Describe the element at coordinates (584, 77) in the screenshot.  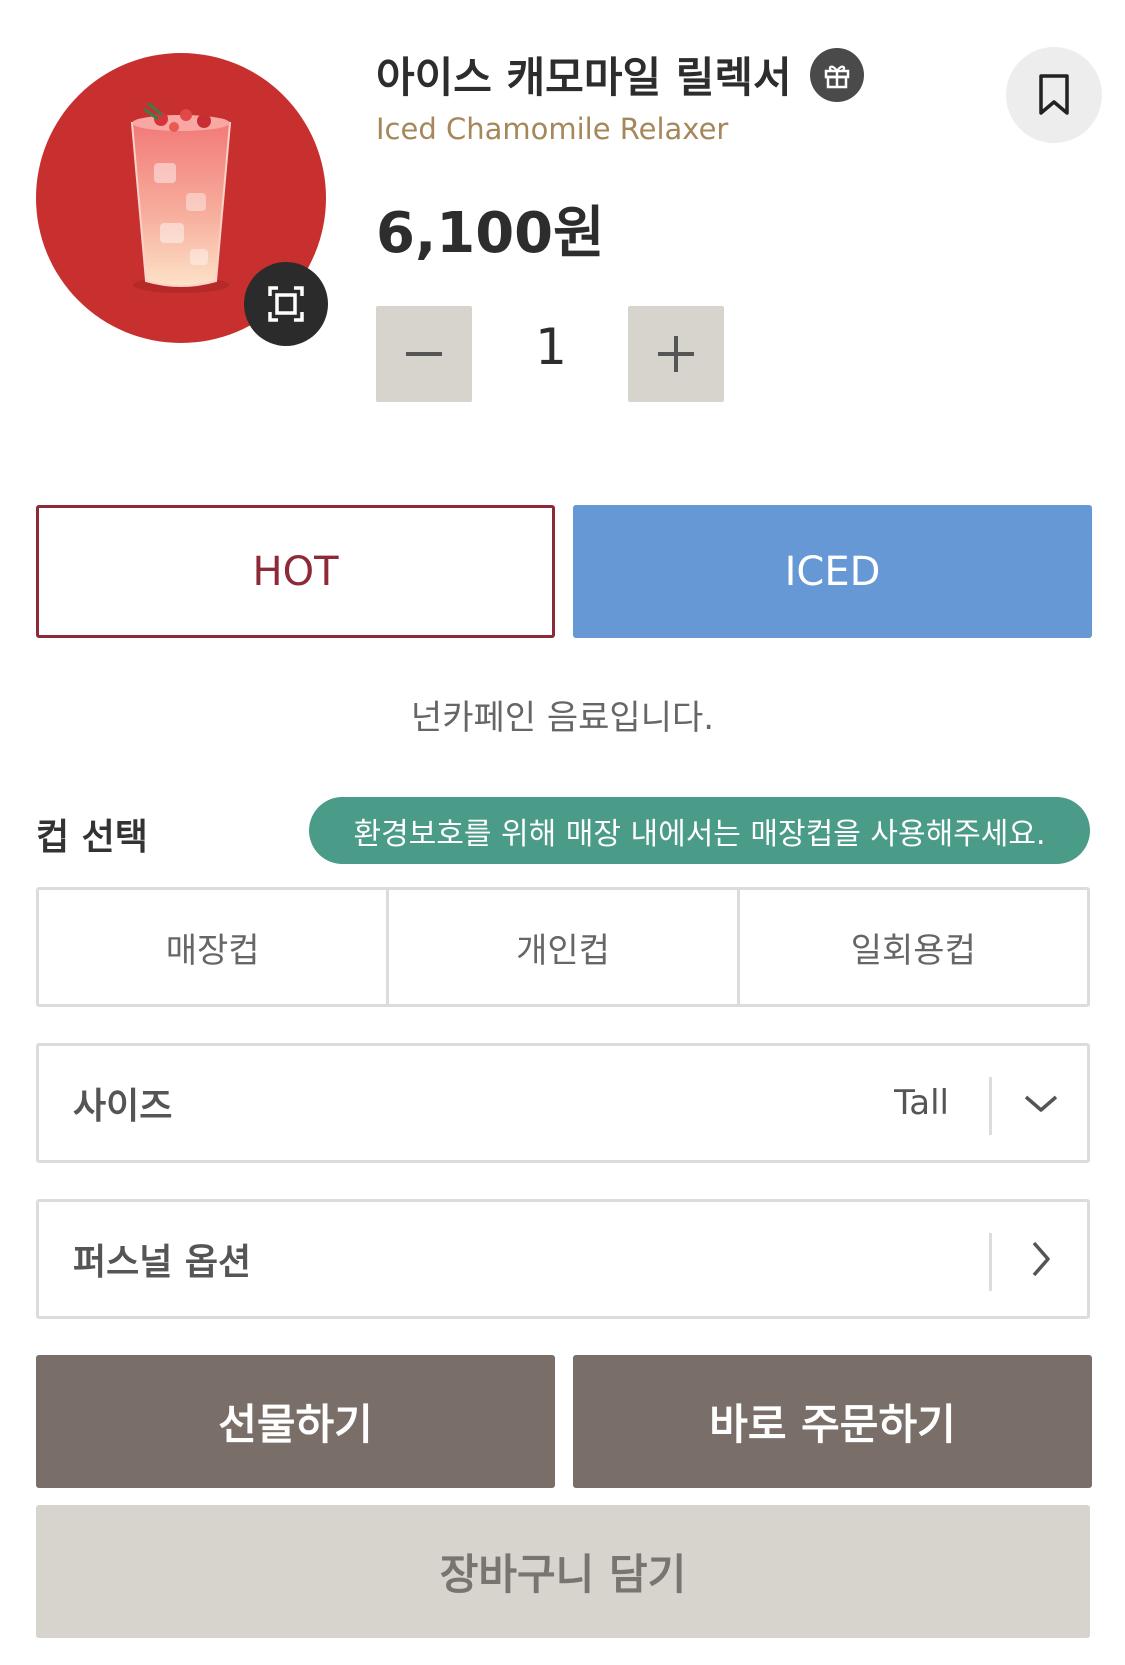
I see `product-name: 아이스 캐모마일 릴렉서` at that location.